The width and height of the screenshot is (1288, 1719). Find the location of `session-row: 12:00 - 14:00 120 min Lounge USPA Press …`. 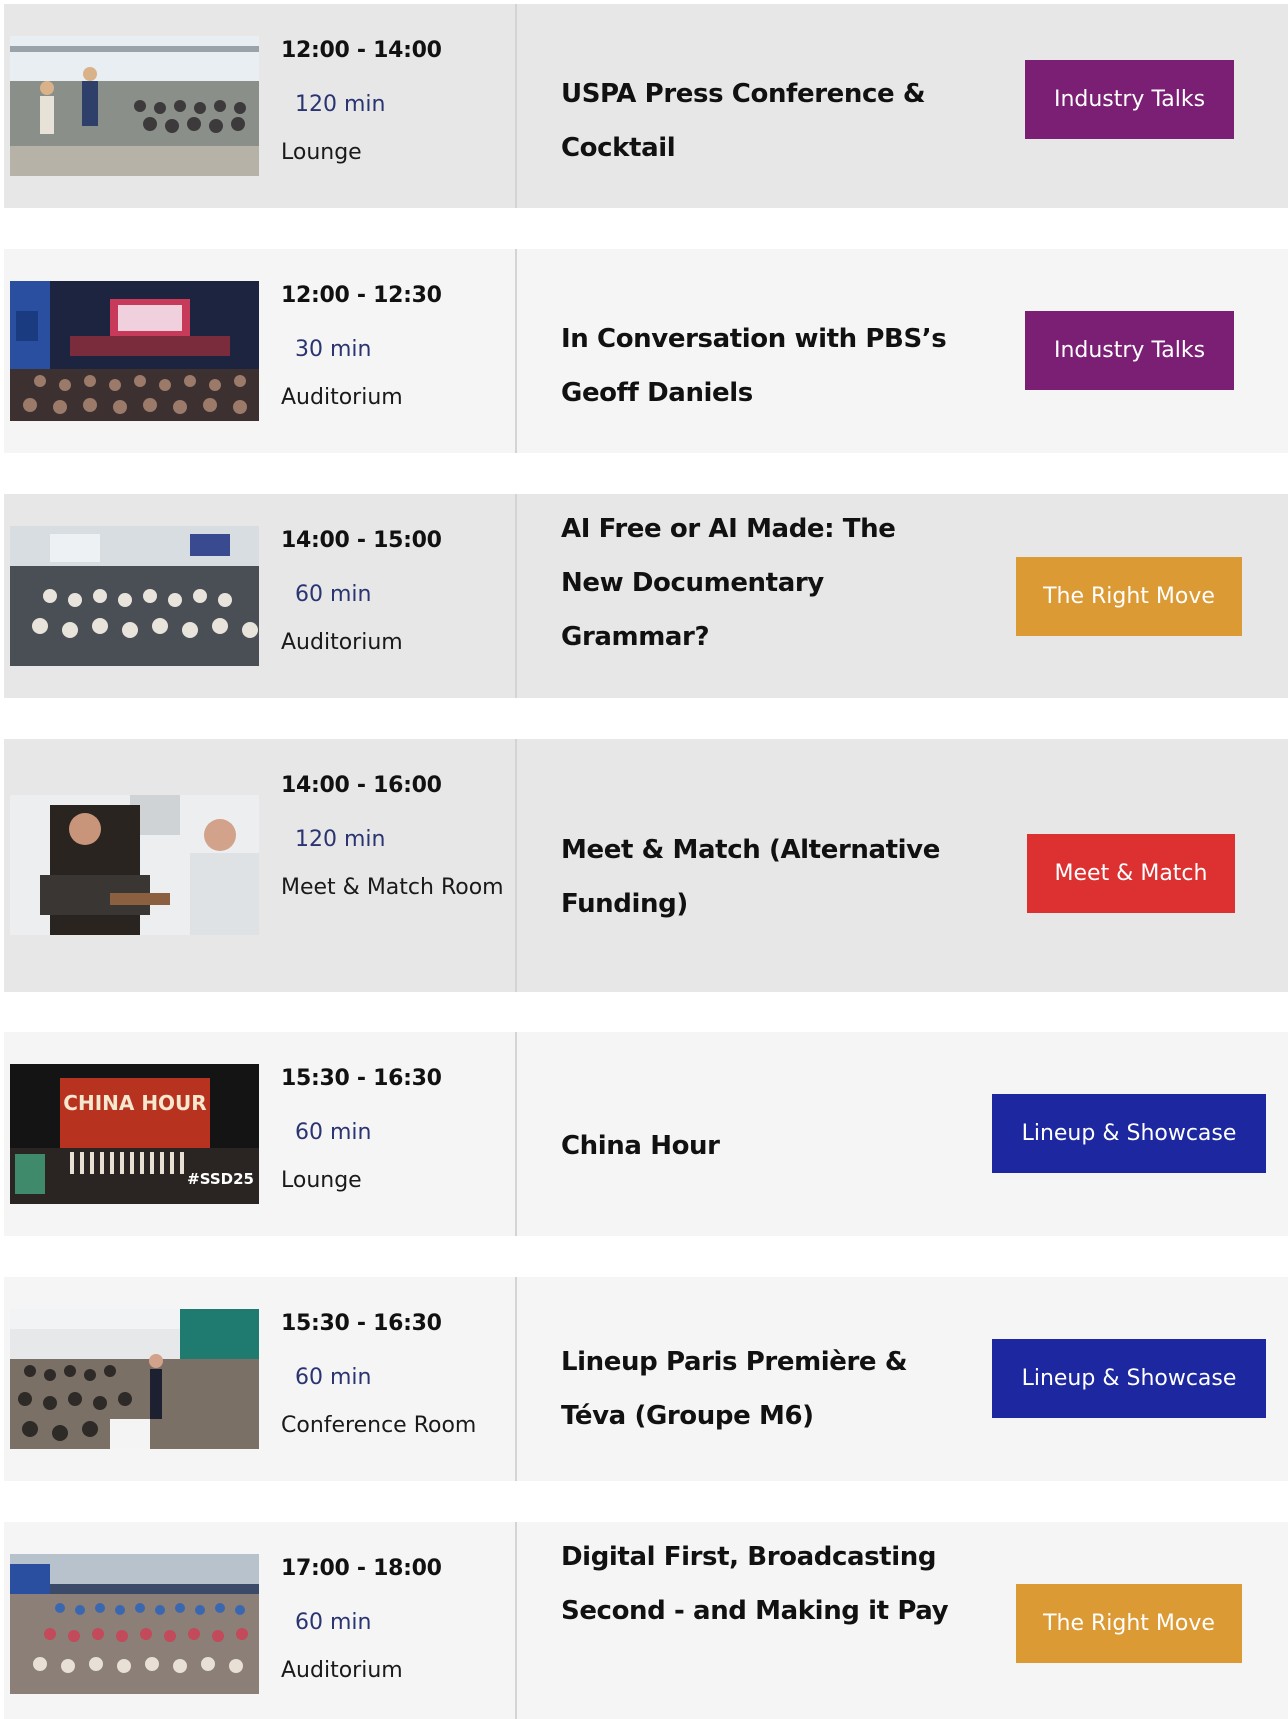

session-row: 12:00 - 14:00 120 min Lounge USPA Press … is located at coordinates (646, 106).